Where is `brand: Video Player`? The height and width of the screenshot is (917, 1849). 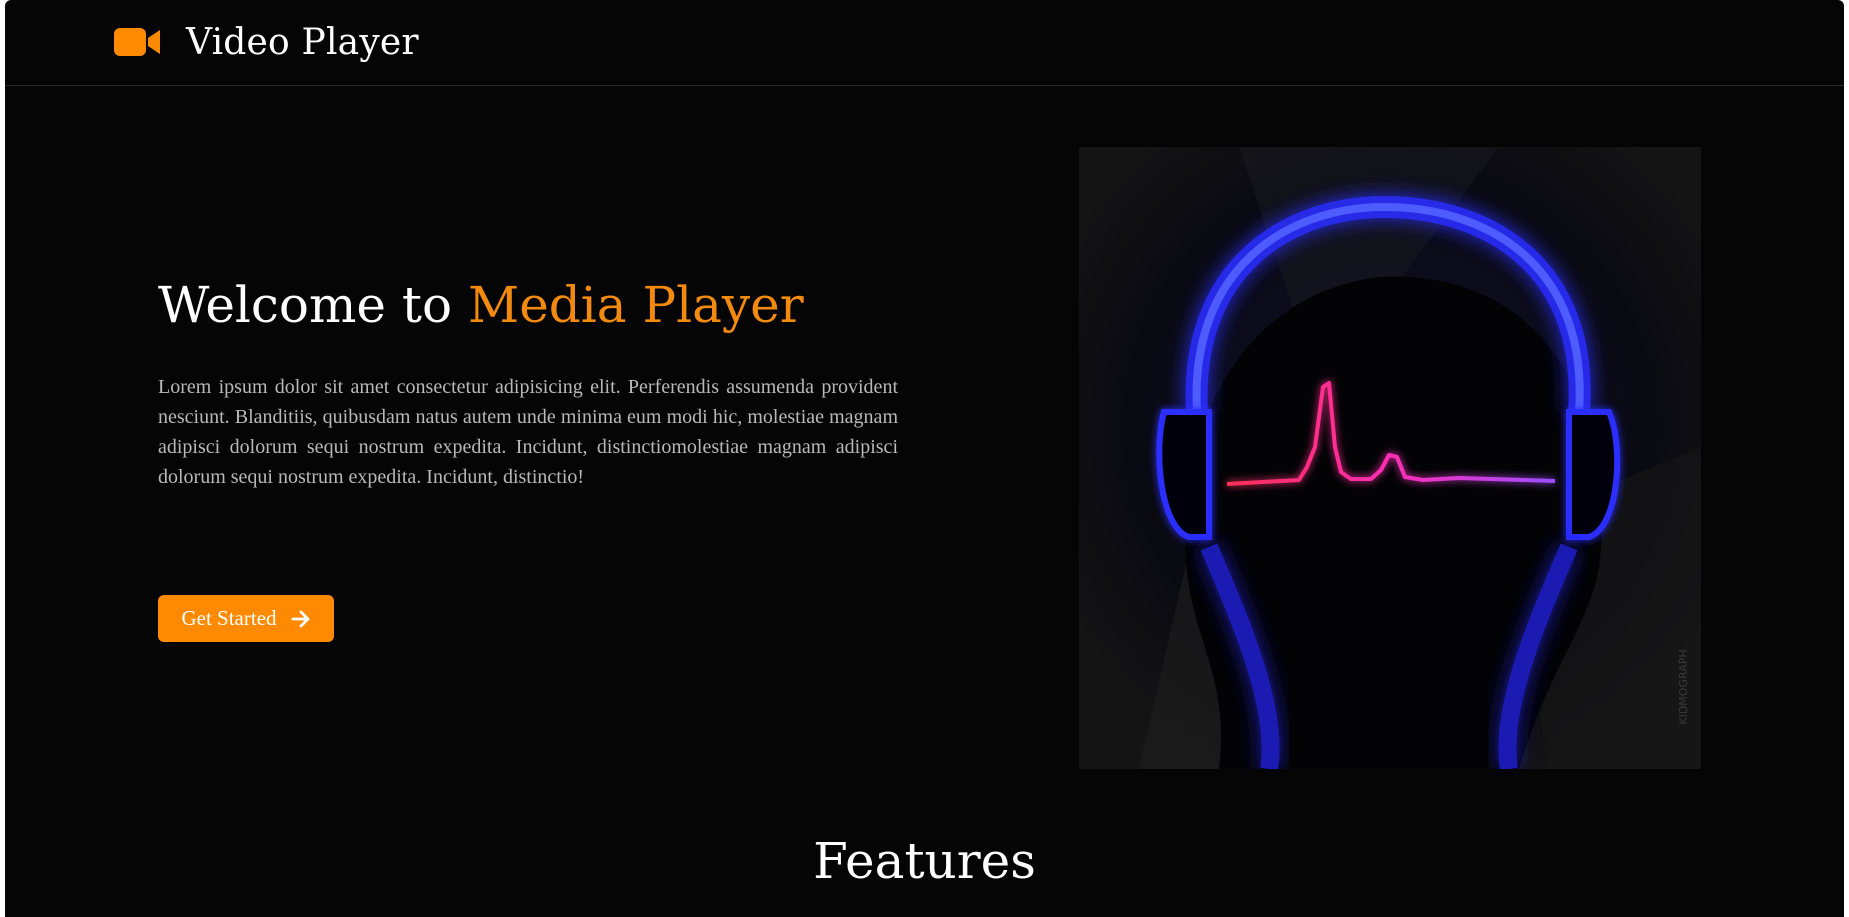
brand: Video Player is located at coordinates (266, 42).